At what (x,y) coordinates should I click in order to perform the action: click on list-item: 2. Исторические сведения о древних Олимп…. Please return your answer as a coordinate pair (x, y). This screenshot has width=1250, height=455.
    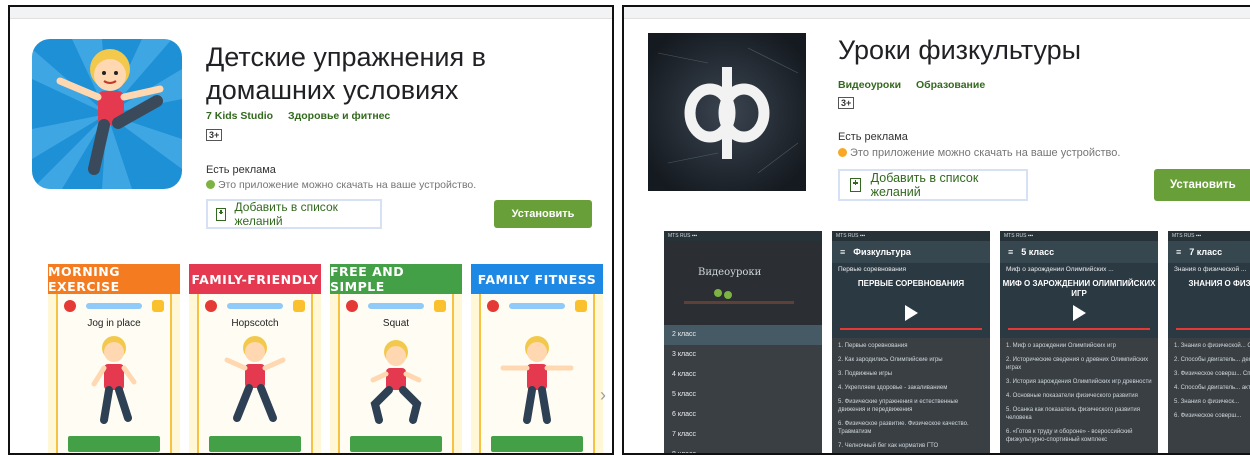
    Looking at the image, I should click on (1079, 364).